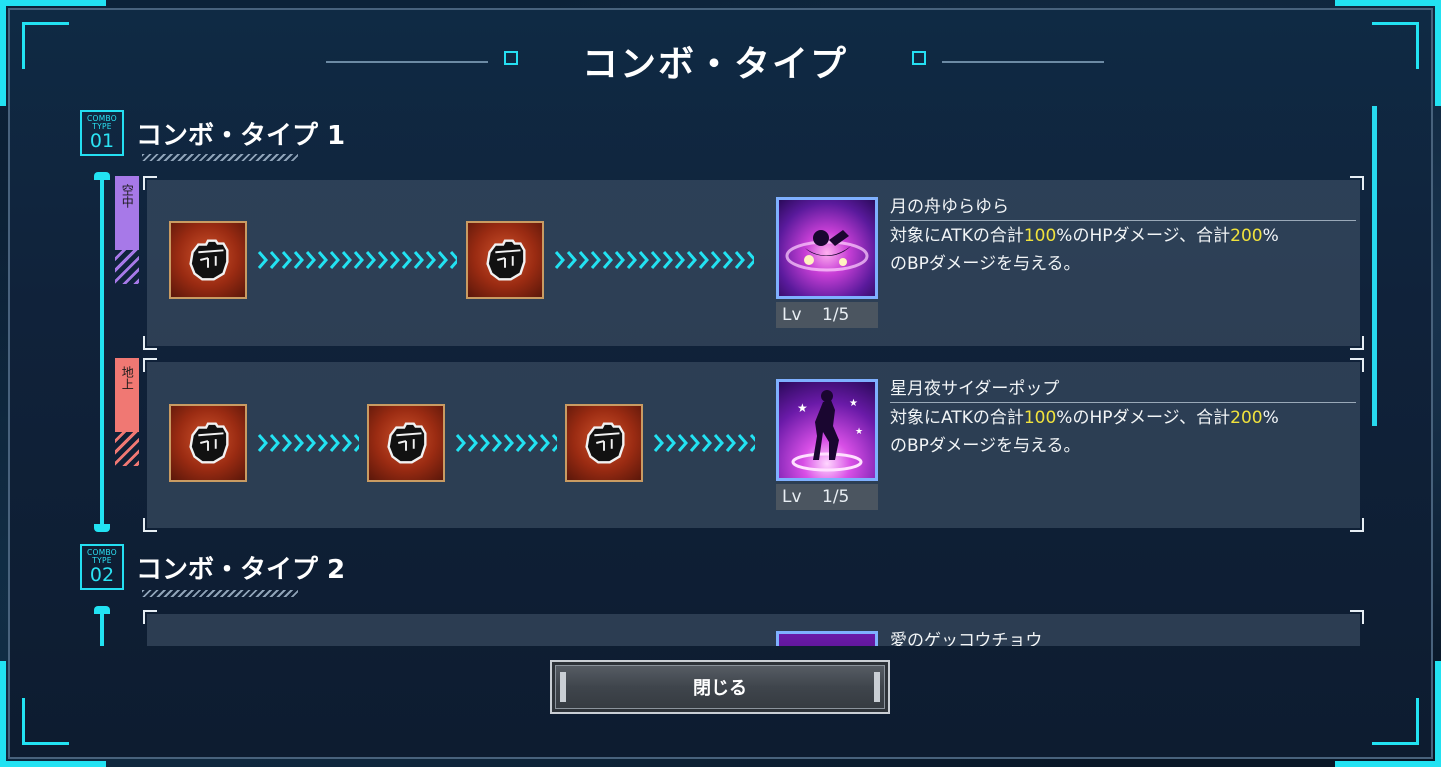 The width and height of the screenshot is (1441, 767). I want to click on combo-type-badge: COMBO TYPE 01, so click(102, 133).